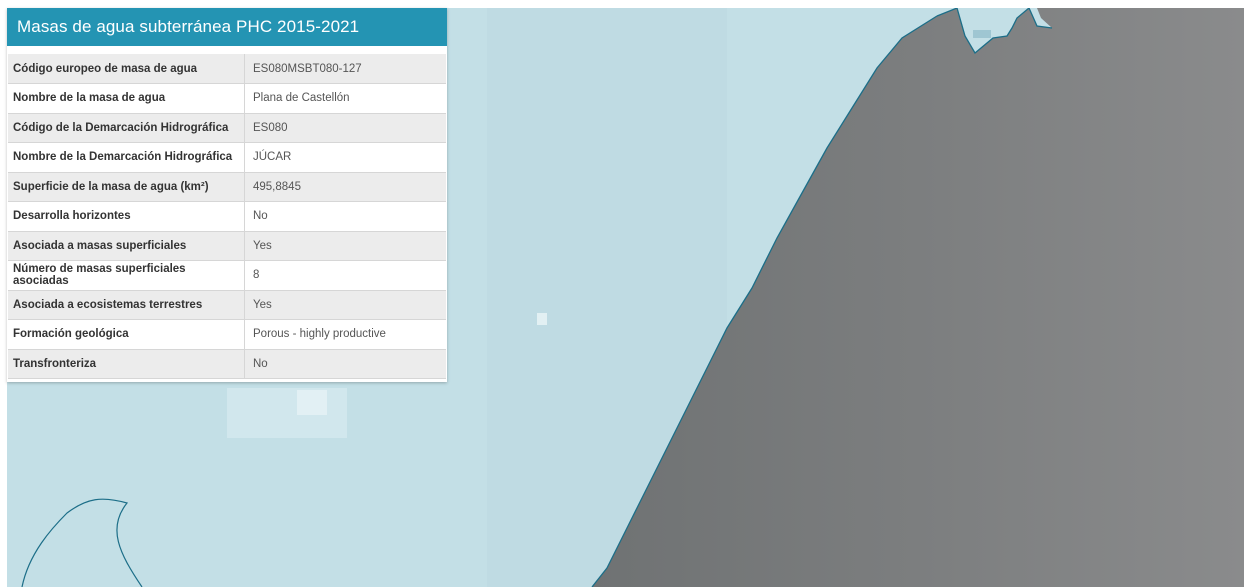 The image size is (1244, 587). I want to click on attribute-name: Nombre de la Demarcación Hidrográfica, so click(126, 157).